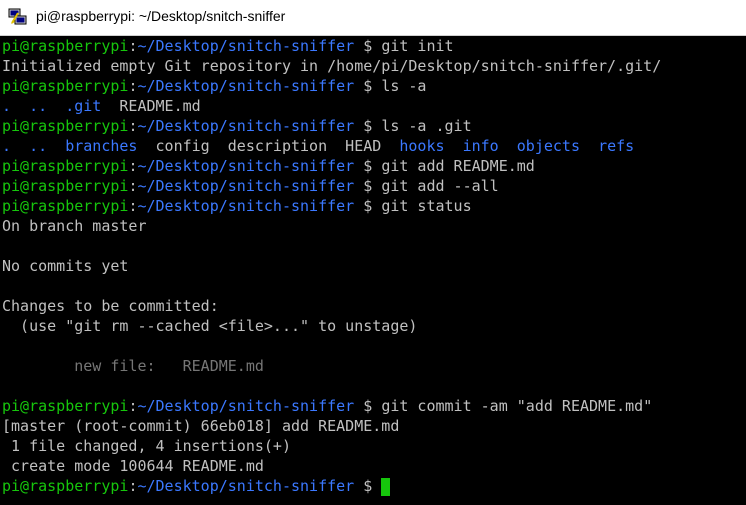  Describe the element at coordinates (18, 17) in the screenshot. I see `putty-icon` at that location.